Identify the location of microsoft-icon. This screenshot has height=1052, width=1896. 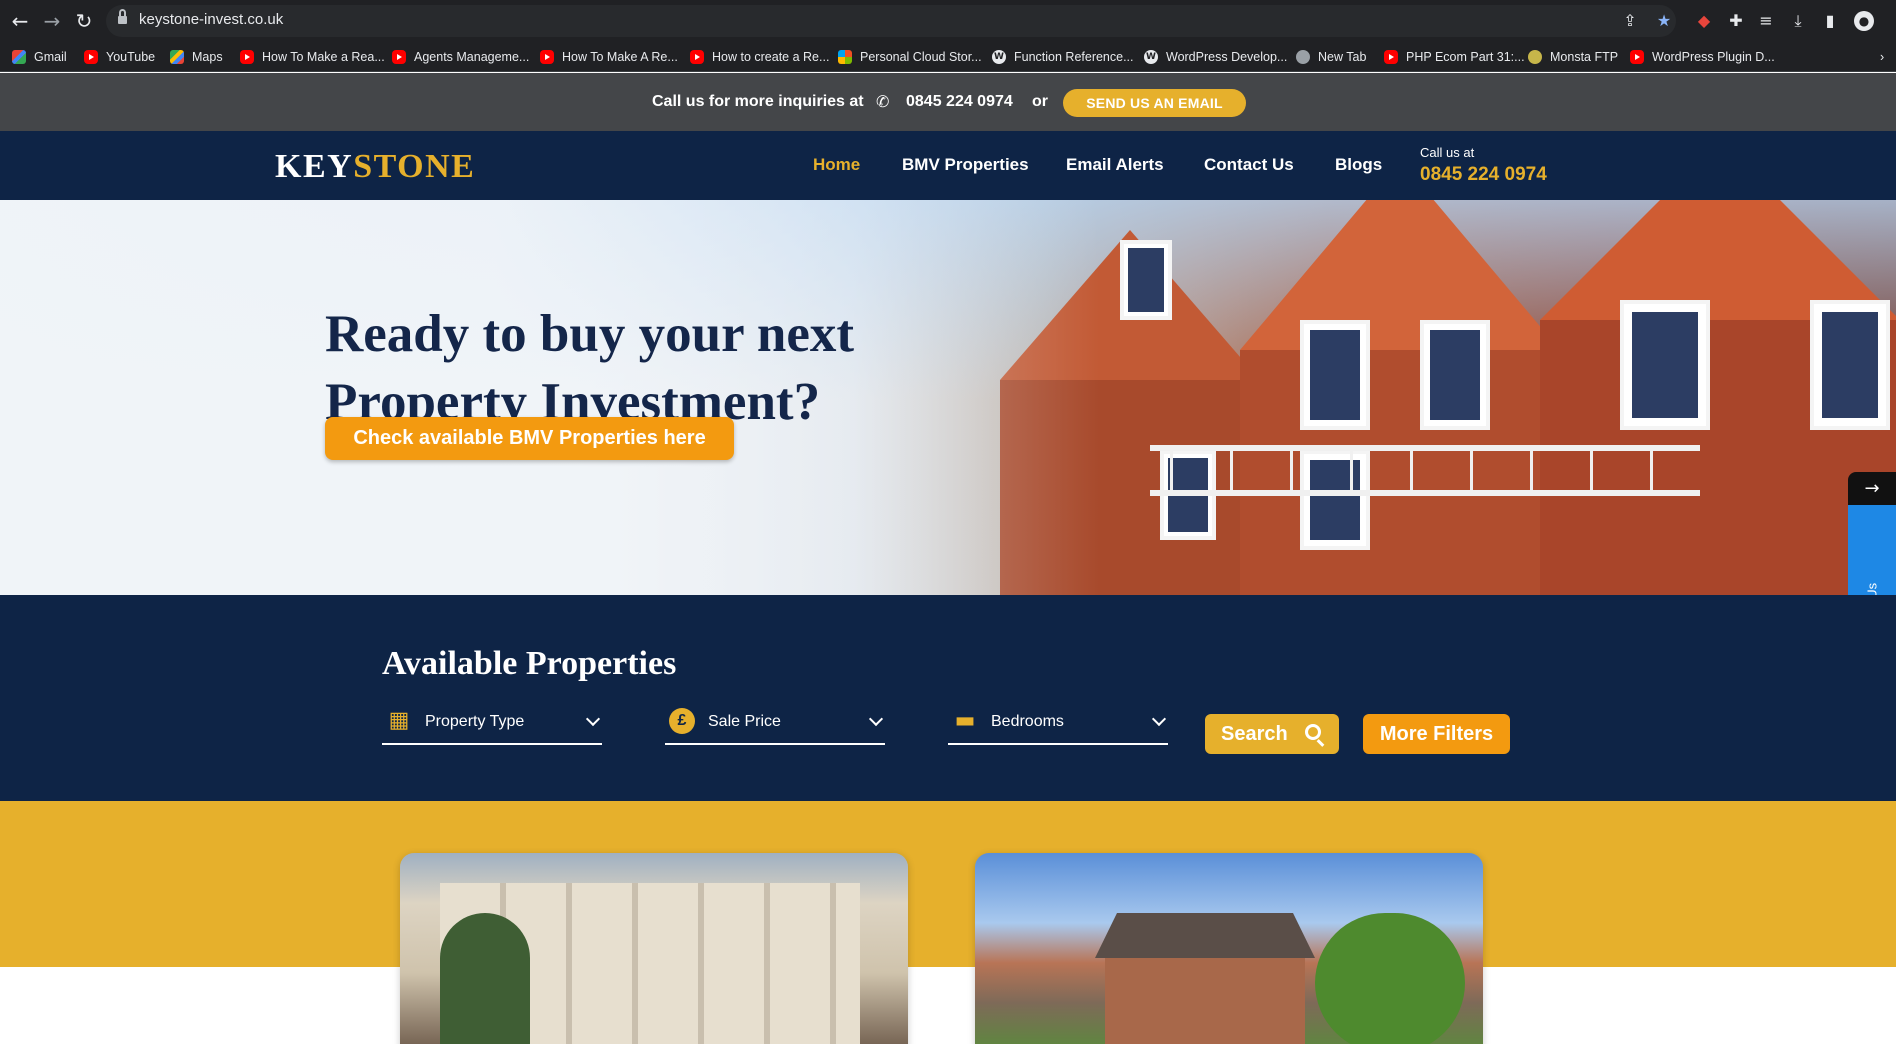
(845, 57).